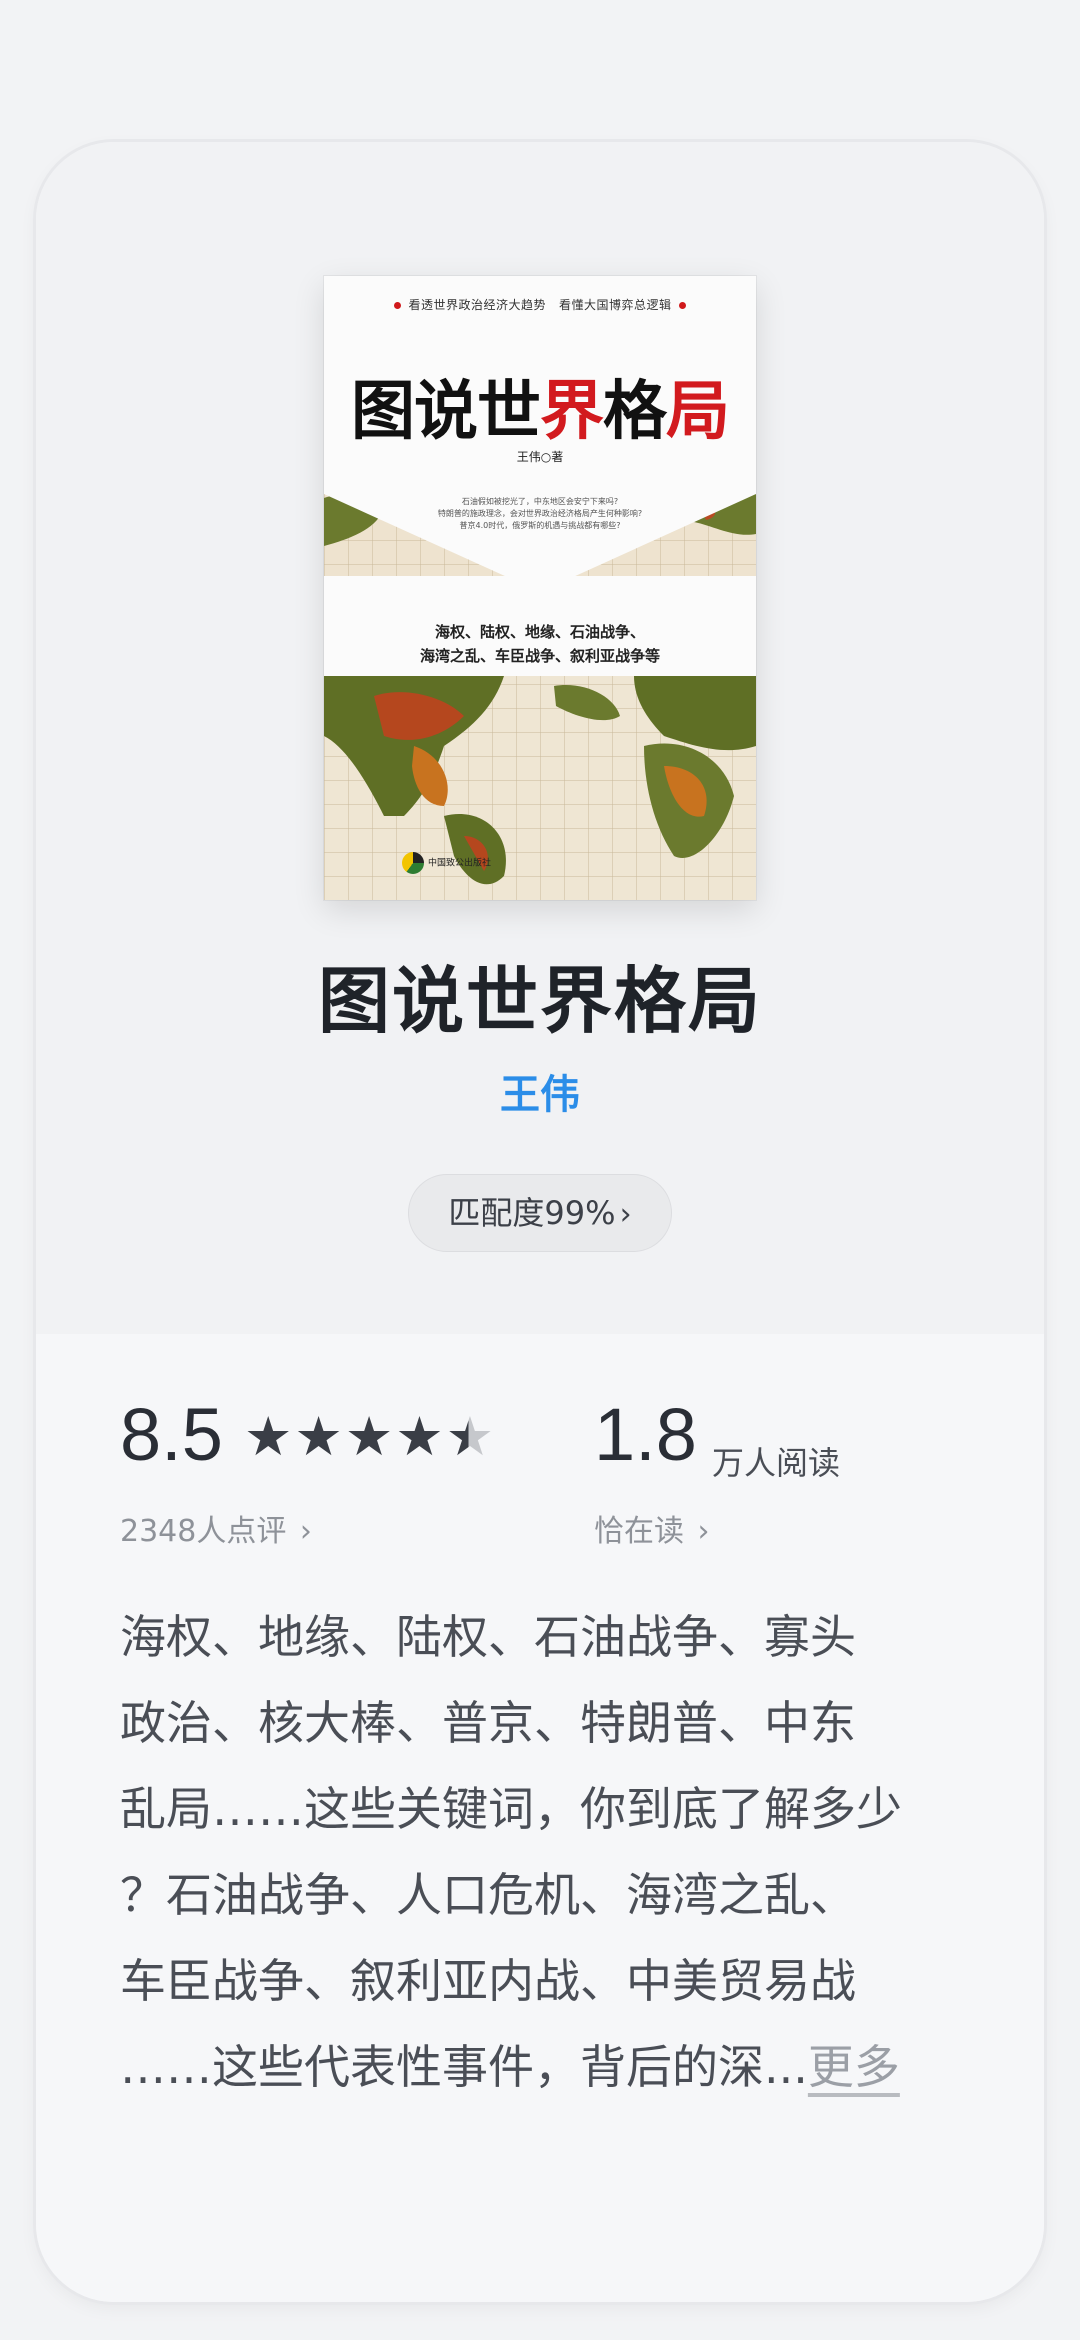 The image size is (1080, 2340). Describe the element at coordinates (540, 1091) in the screenshot. I see `book-author-link: 王伟` at that location.